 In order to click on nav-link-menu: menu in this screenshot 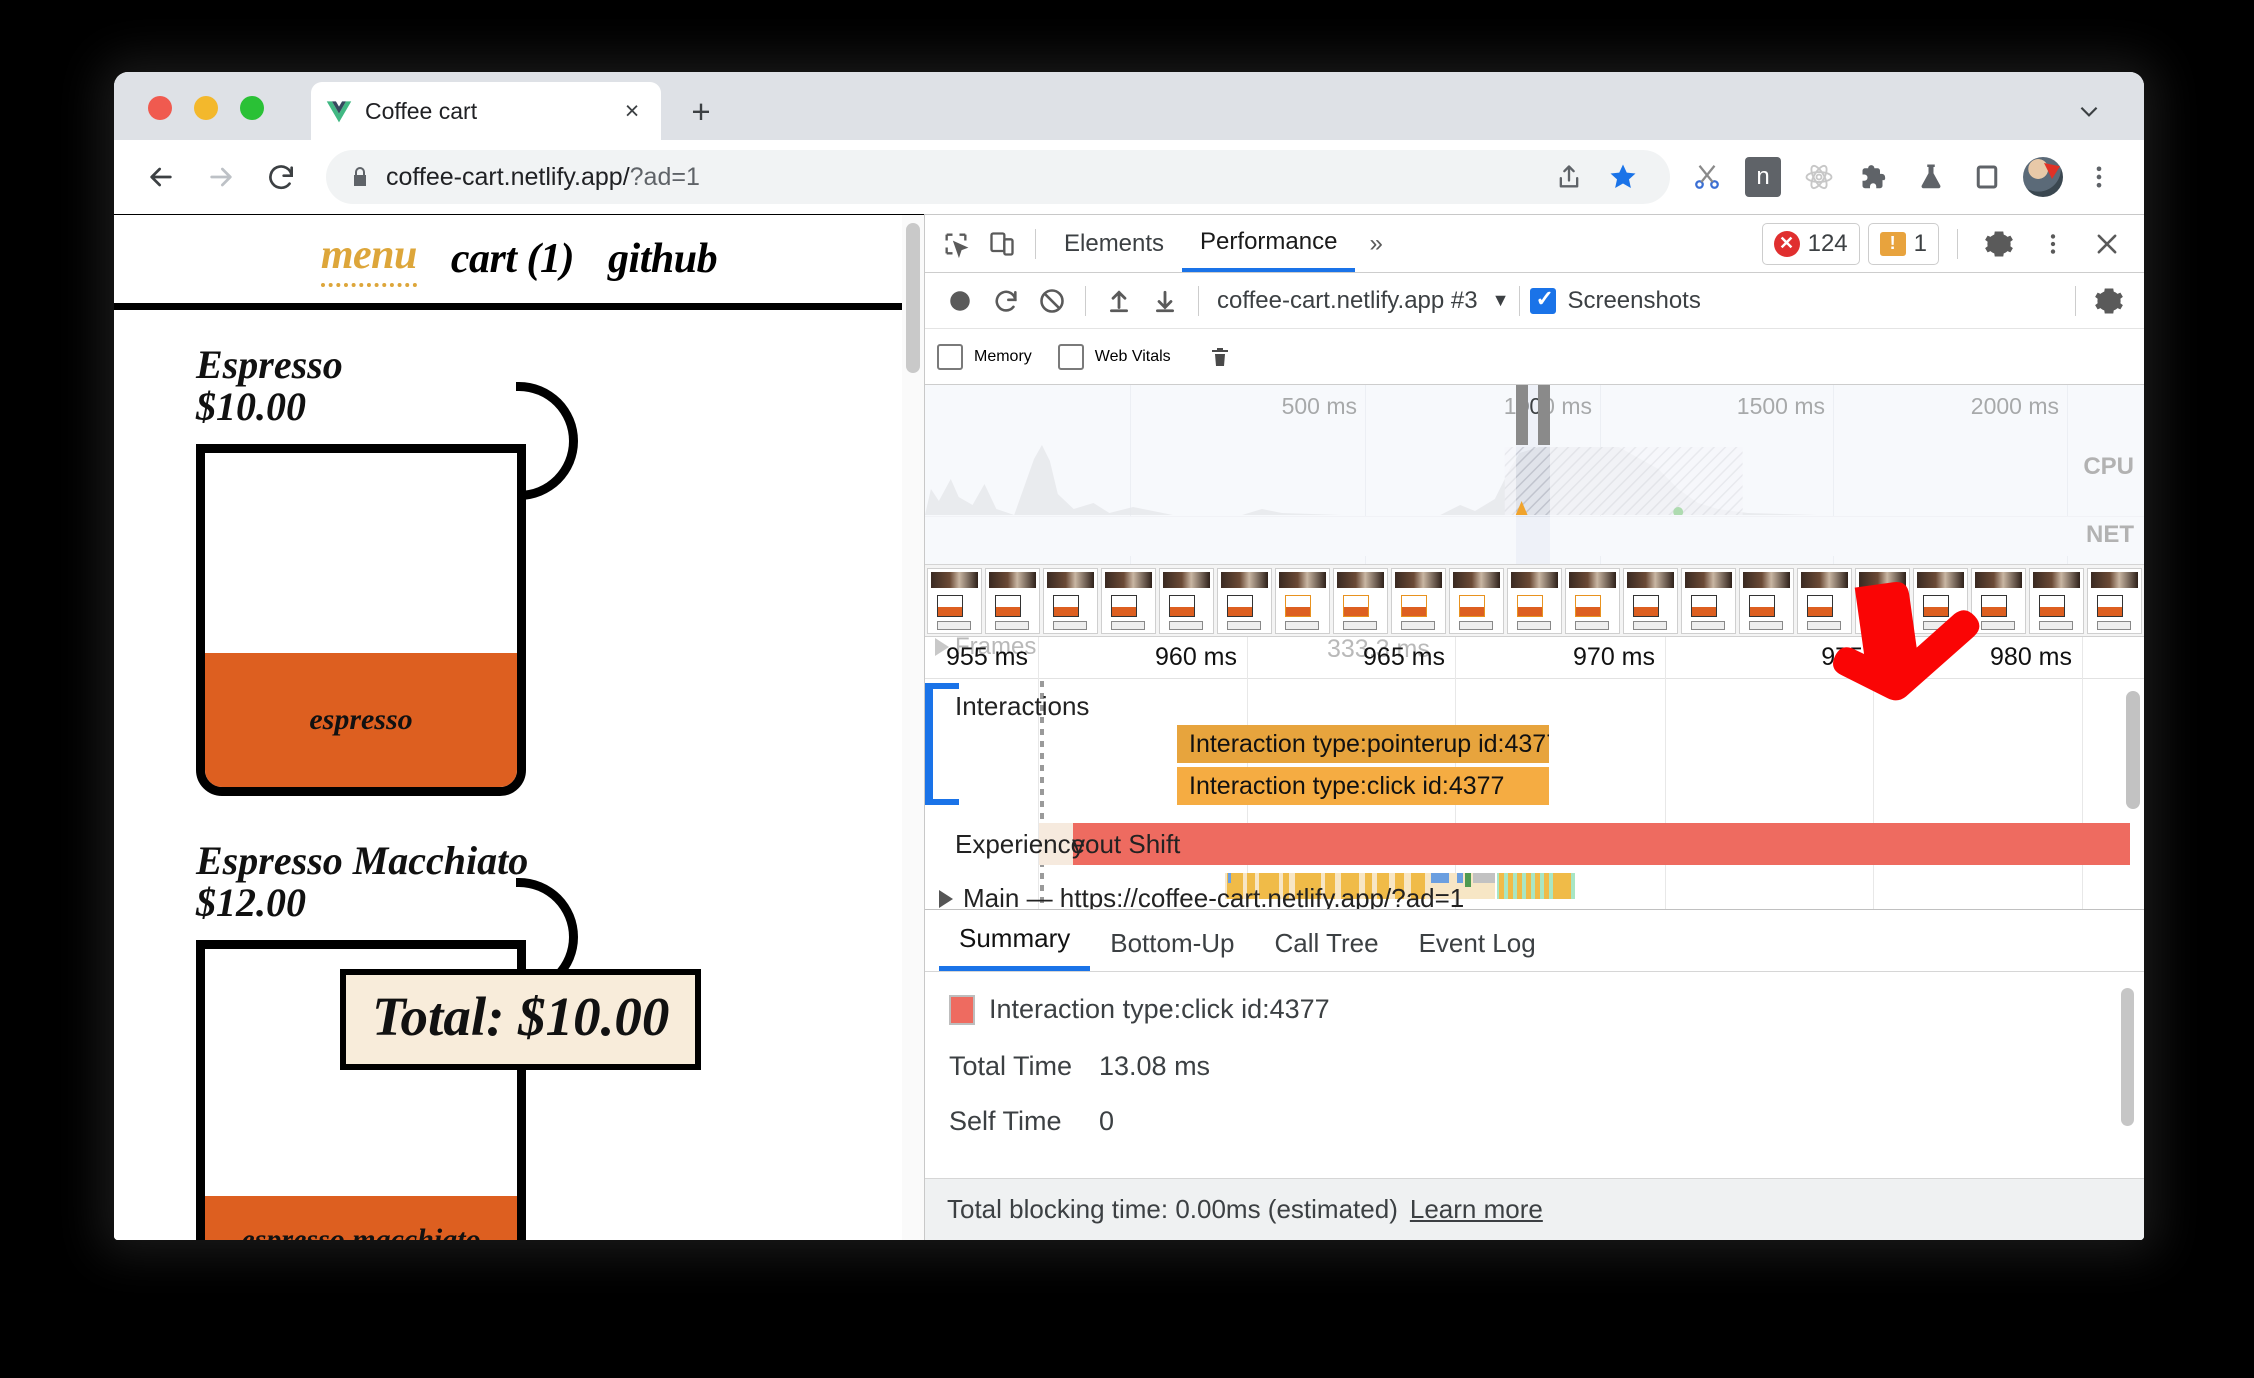, I will do `click(368, 259)`.